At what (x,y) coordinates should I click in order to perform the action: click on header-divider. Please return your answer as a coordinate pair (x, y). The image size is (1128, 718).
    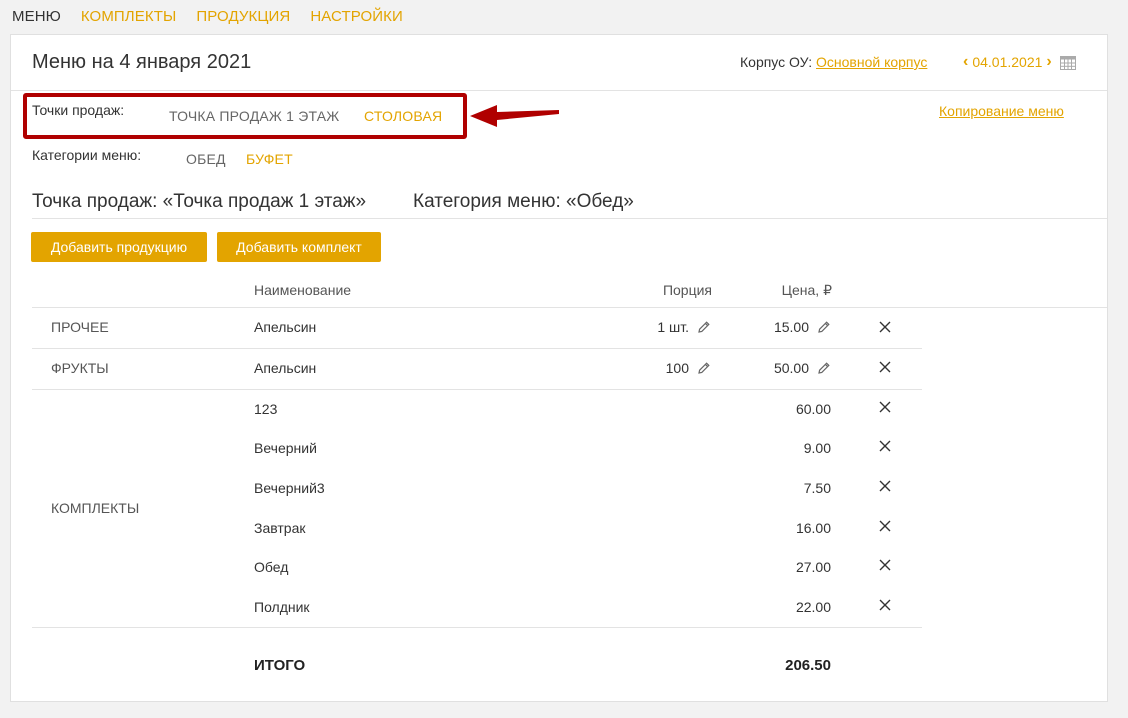
    Looking at the image, I should click on (559, 90).